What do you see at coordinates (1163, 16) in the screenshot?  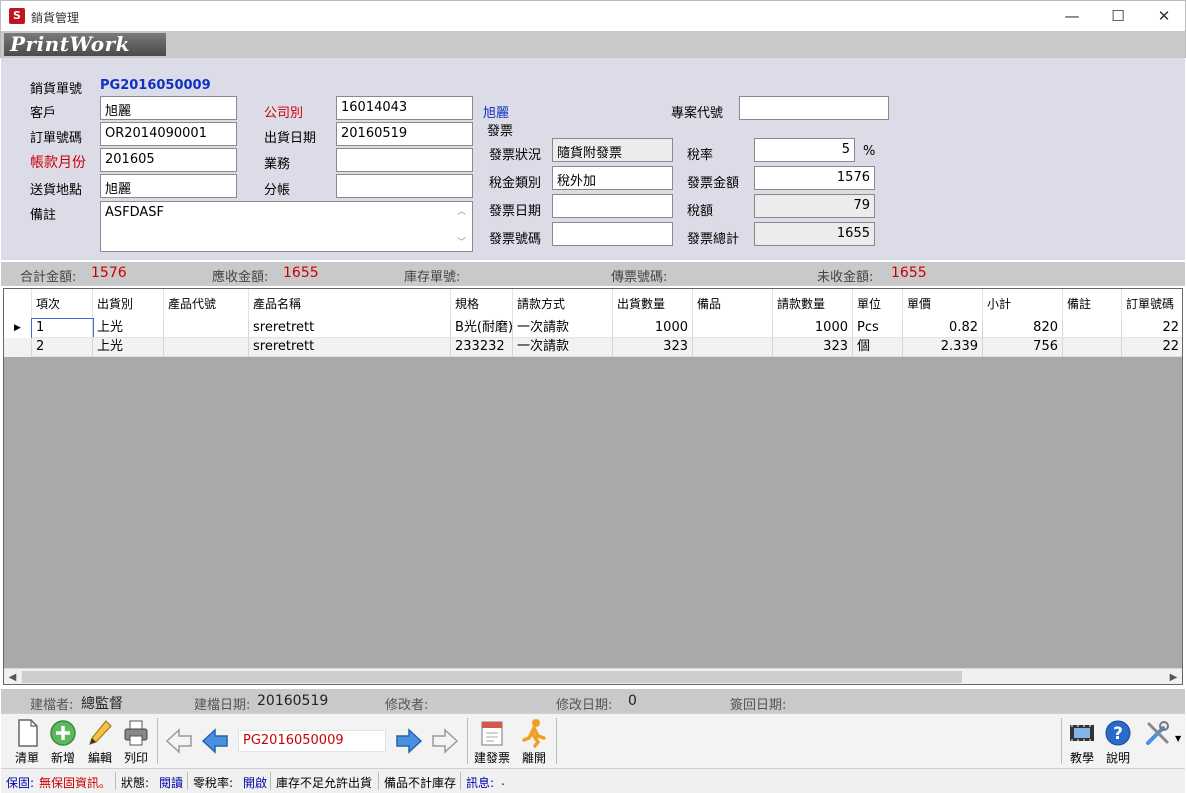 I see `close-button: ✕` at bounding box center [1163, 16].